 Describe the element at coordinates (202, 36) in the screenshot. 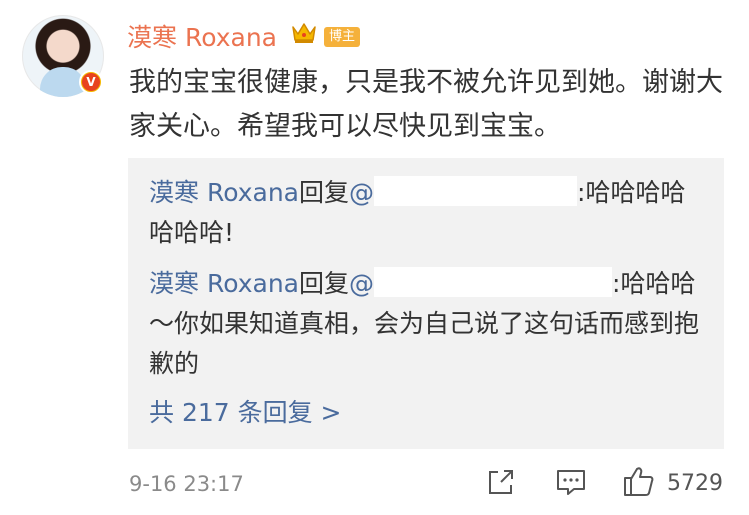

I see `username: 漠寒 Roxana` at that location.